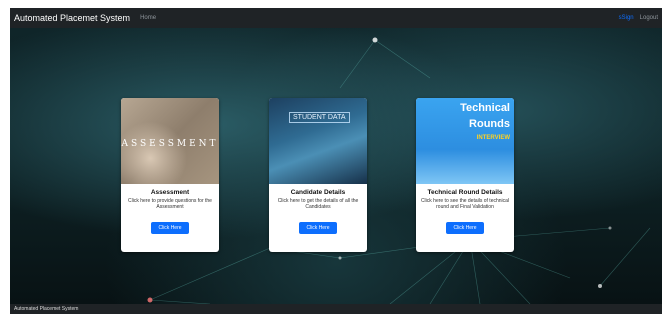  Describe the element at coordinates (72, 18) in the screenshot. I see `navbar-brand: Automated Placemet System` at that location.